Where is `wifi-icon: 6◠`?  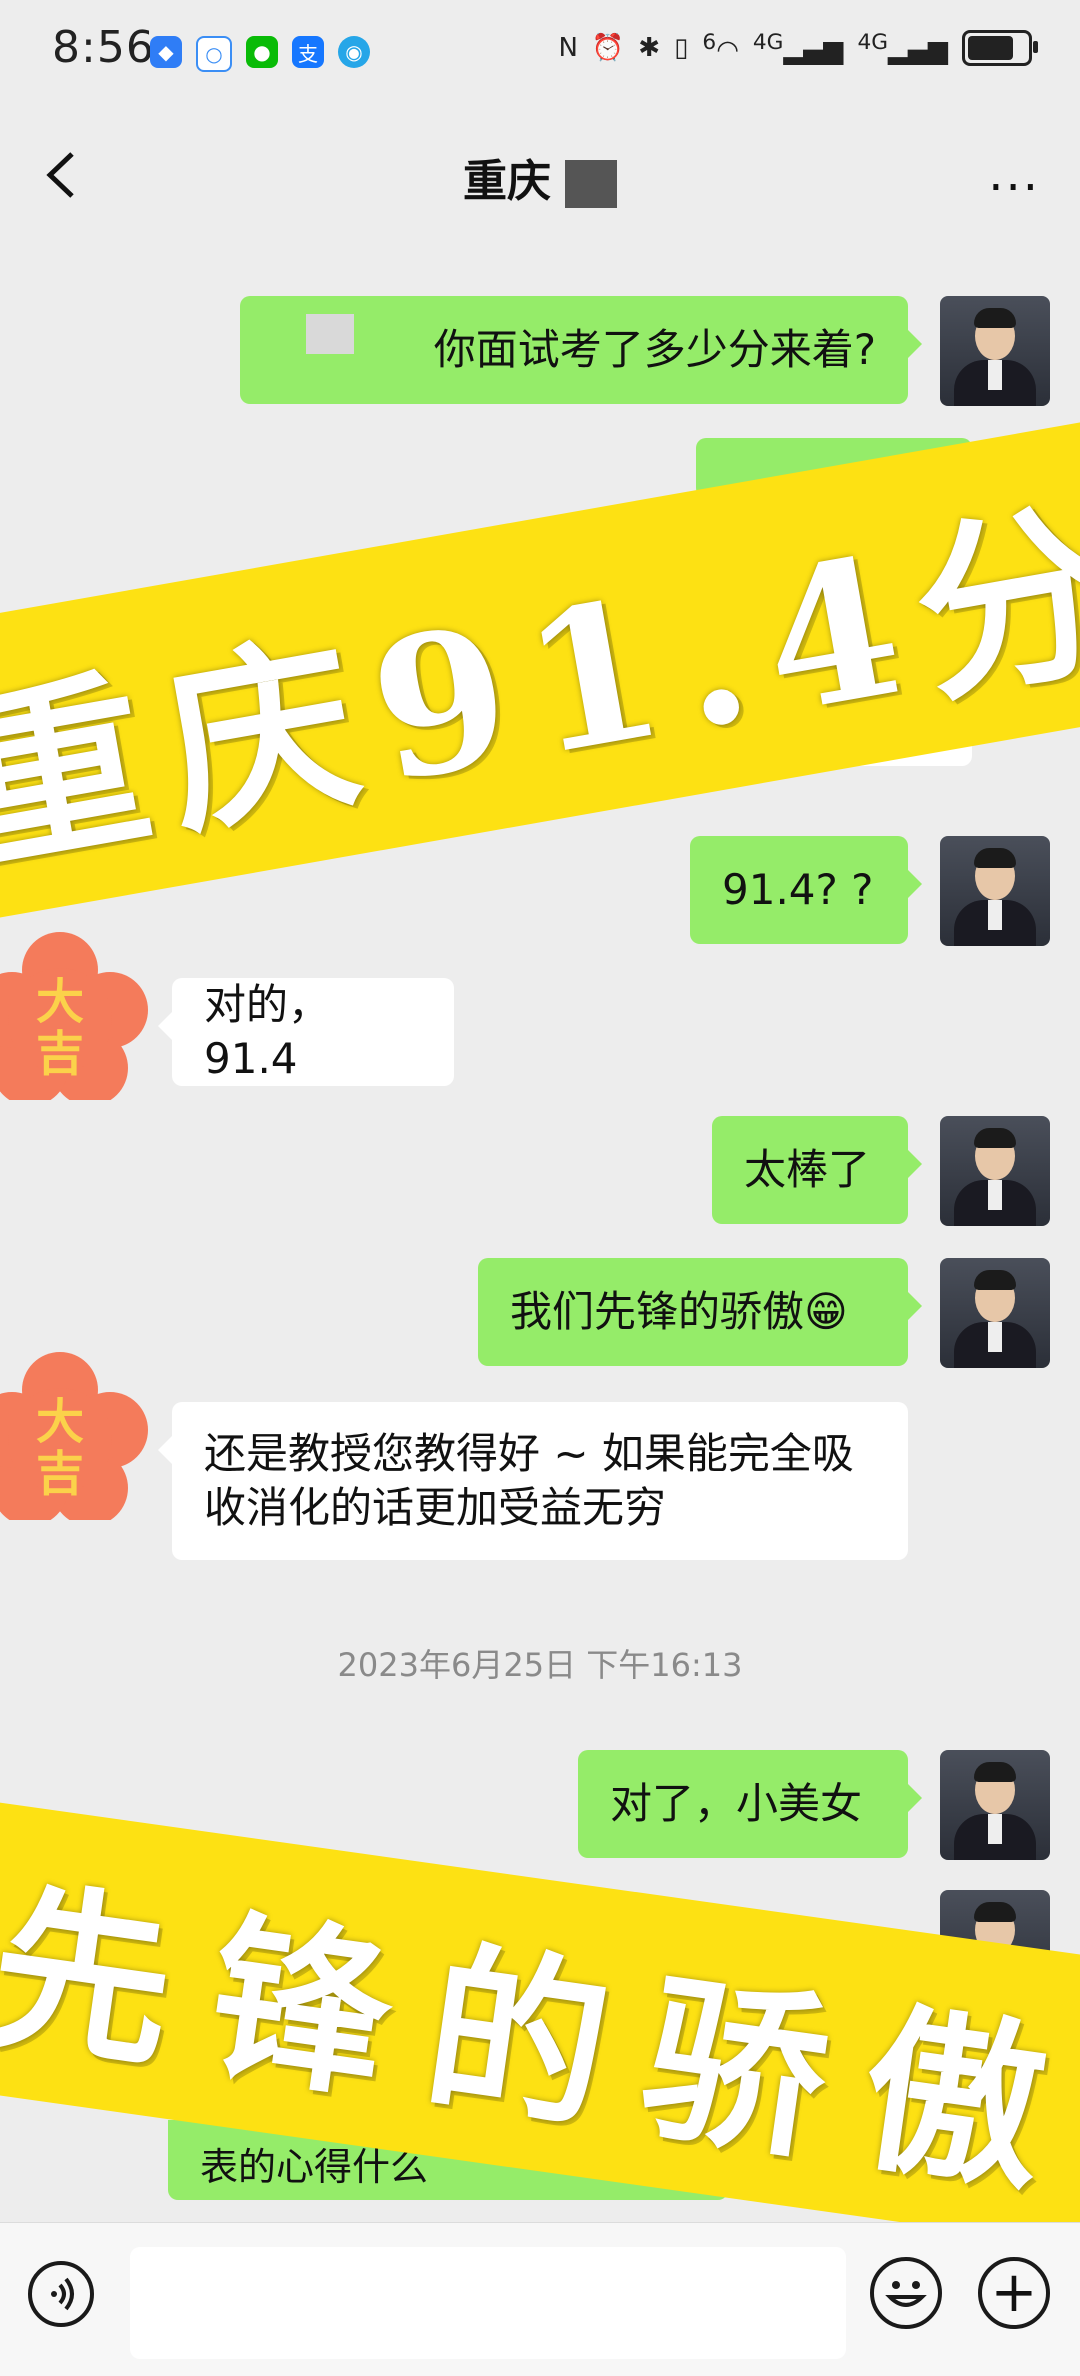
wifi-icon: 6◠ is located at coordinates (720, 48).